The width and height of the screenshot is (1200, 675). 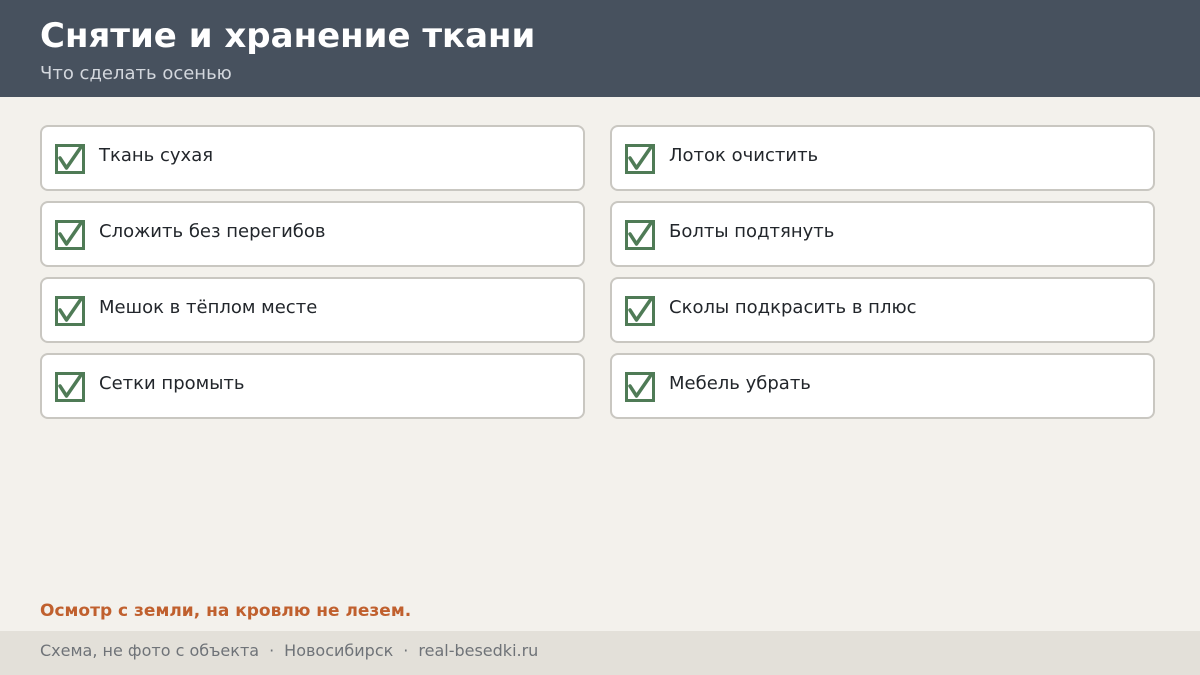 What do you see at coordinates (744, 155) in the screenshot?
I see `checklist-item-label: Лоток очистить` at bounding box center [744, 155].